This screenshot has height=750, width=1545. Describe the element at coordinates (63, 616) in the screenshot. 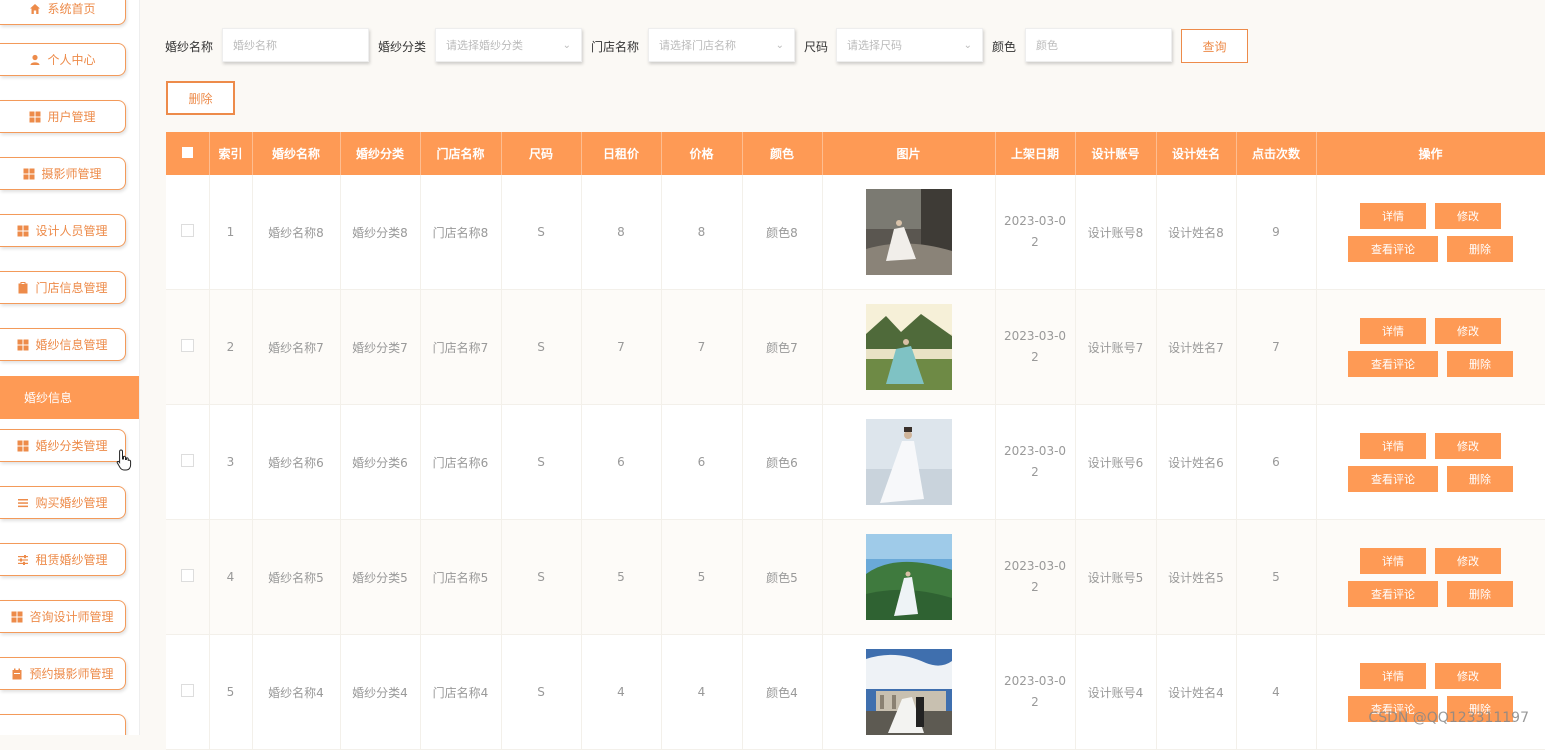

I see `sidebar-item-consult-designer: 咨询设计师管理` at that location.